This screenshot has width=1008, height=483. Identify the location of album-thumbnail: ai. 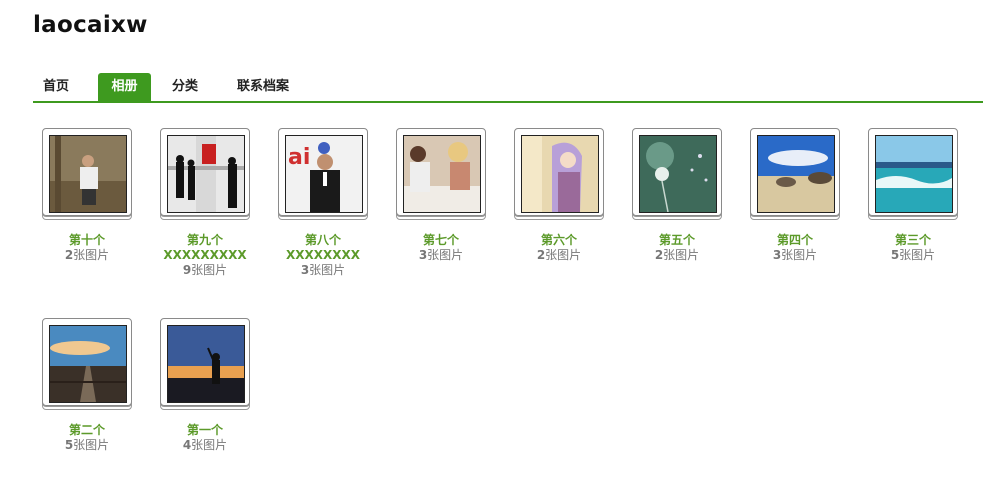
(324, 174).